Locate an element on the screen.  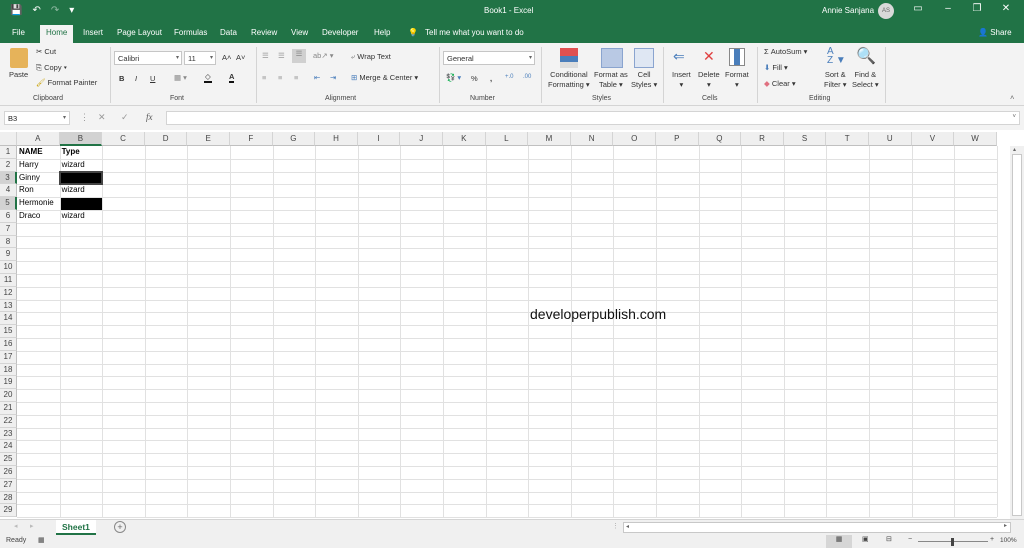
cell-b1: Type is located at coordinates (70, 152).